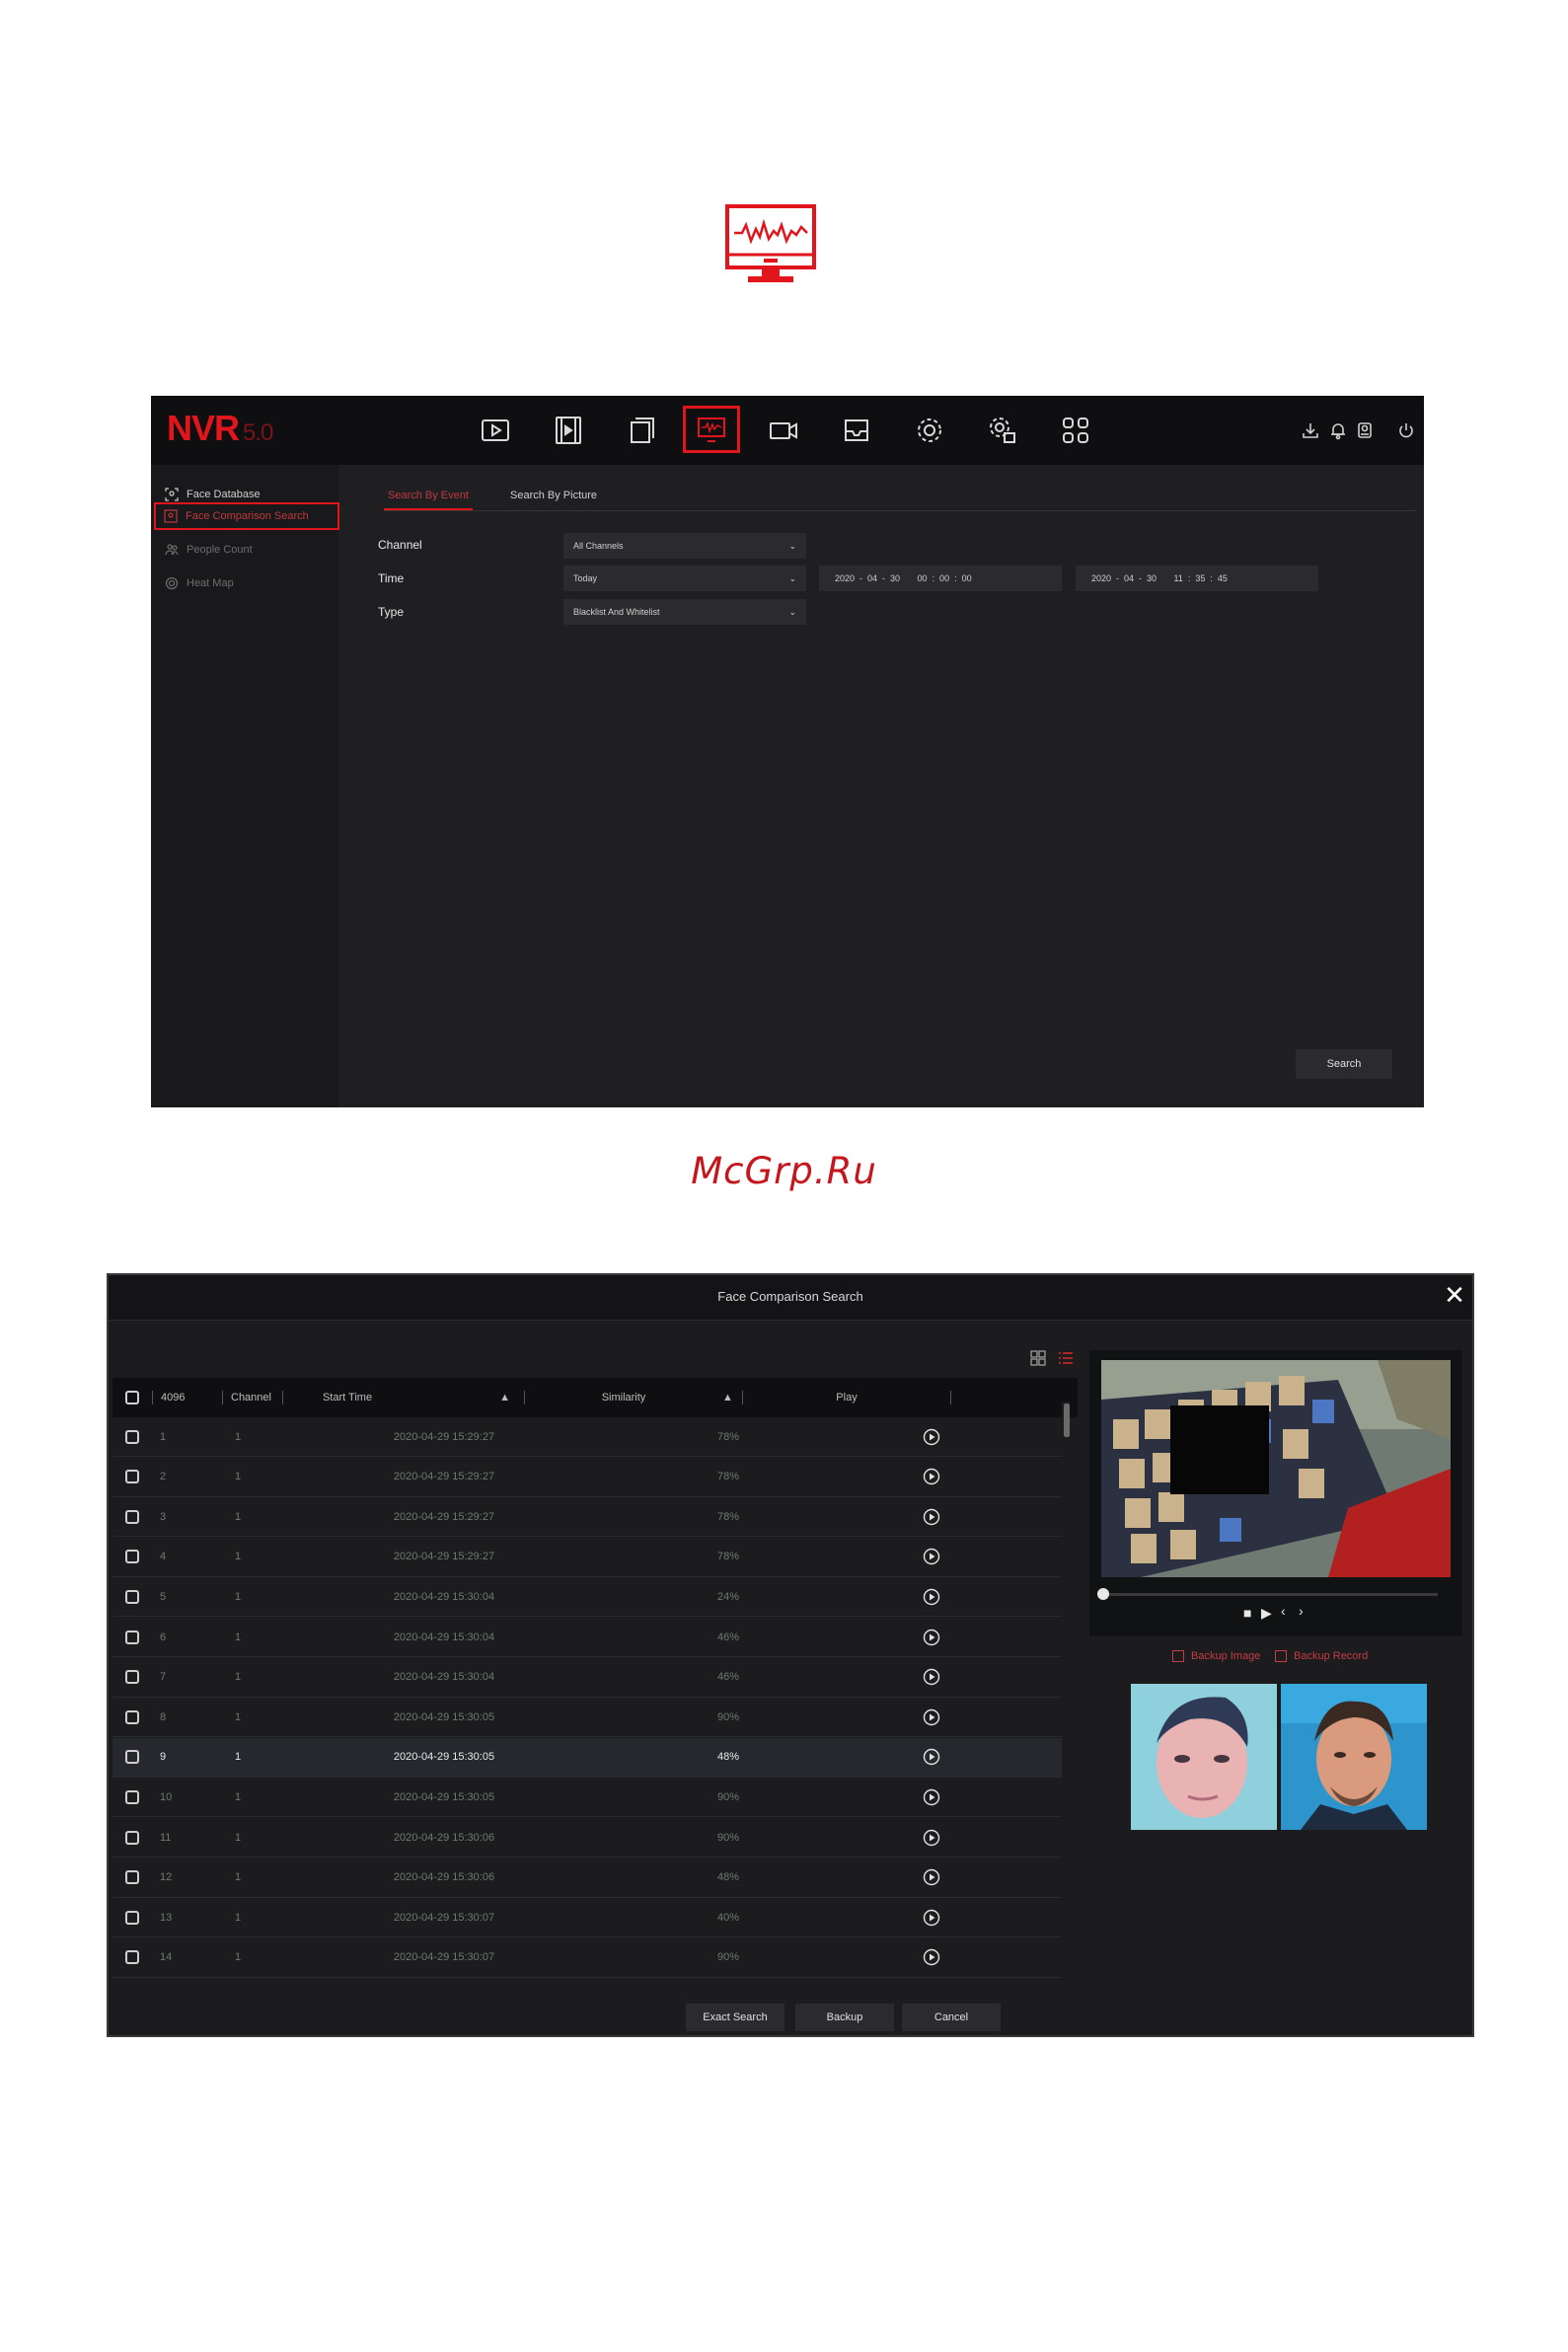 The image size is (1568, 2352). What do you see at coordinates (1066, 1358) in the screenshot?
I see `list-view-icon` at bounding box center [1066, 1358].